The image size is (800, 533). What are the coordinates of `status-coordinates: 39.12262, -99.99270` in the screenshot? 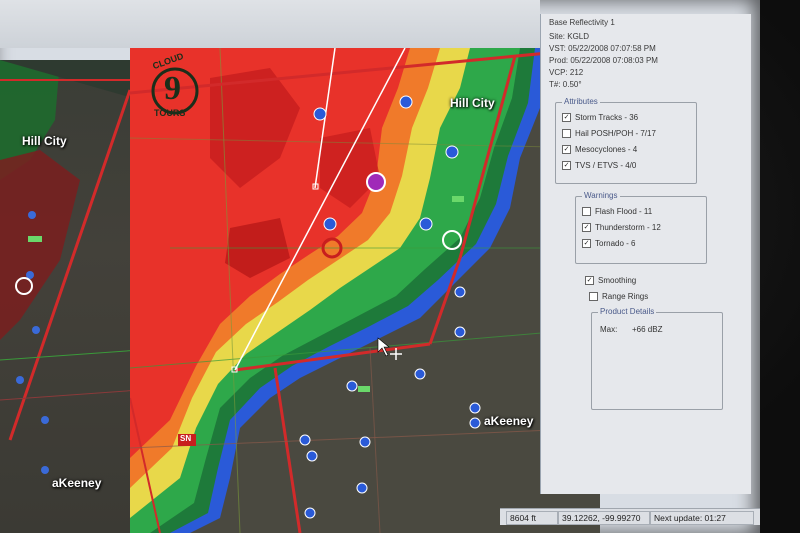 It's located at (604, 518).